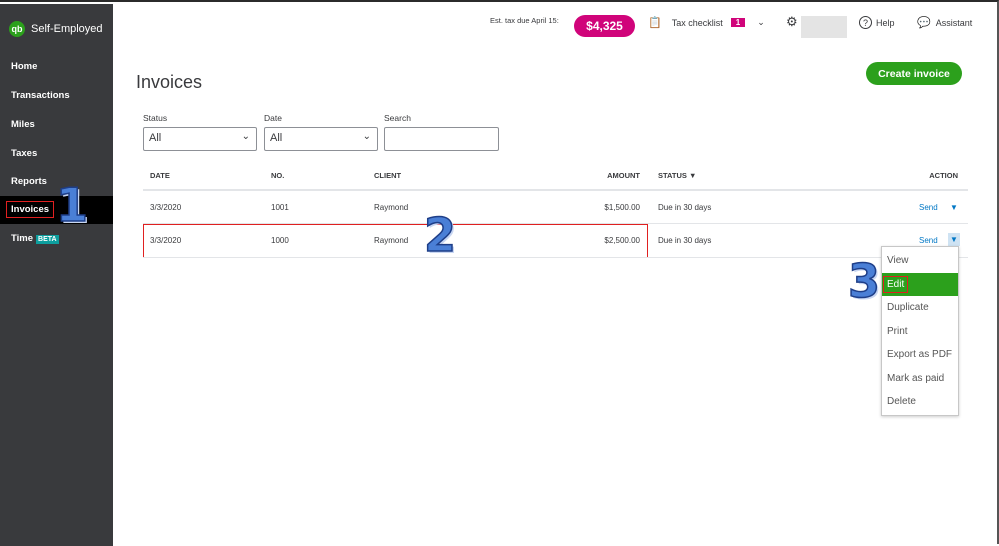  Describe the element at coordinates (524, 20) in the screenshot. I see `est-tax-label: Est. tax due April 15:` at that location.